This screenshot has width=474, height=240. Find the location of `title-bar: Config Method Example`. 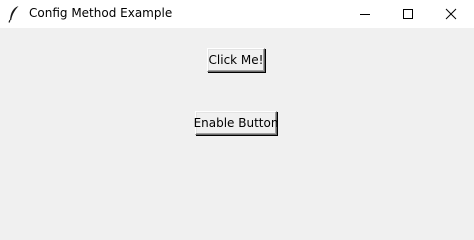

title-bar: Config Method Example is located at coordinates (237, 14).